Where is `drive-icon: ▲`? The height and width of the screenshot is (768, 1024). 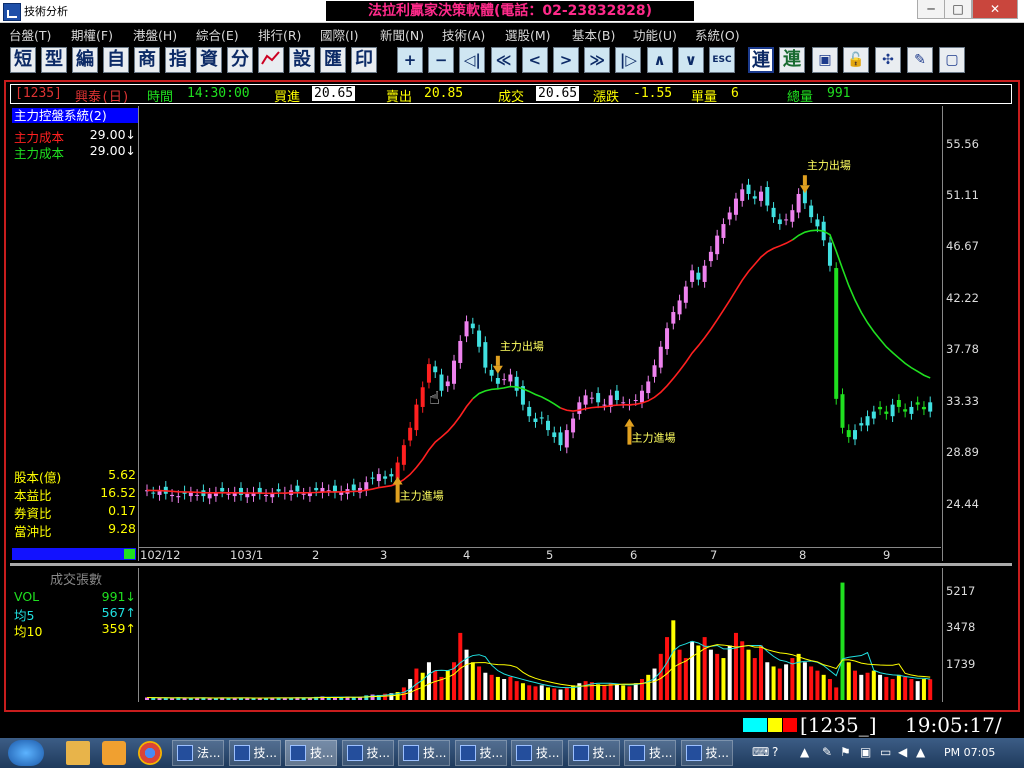 drive-icon: ▲ is located at coordinates (920, 752).